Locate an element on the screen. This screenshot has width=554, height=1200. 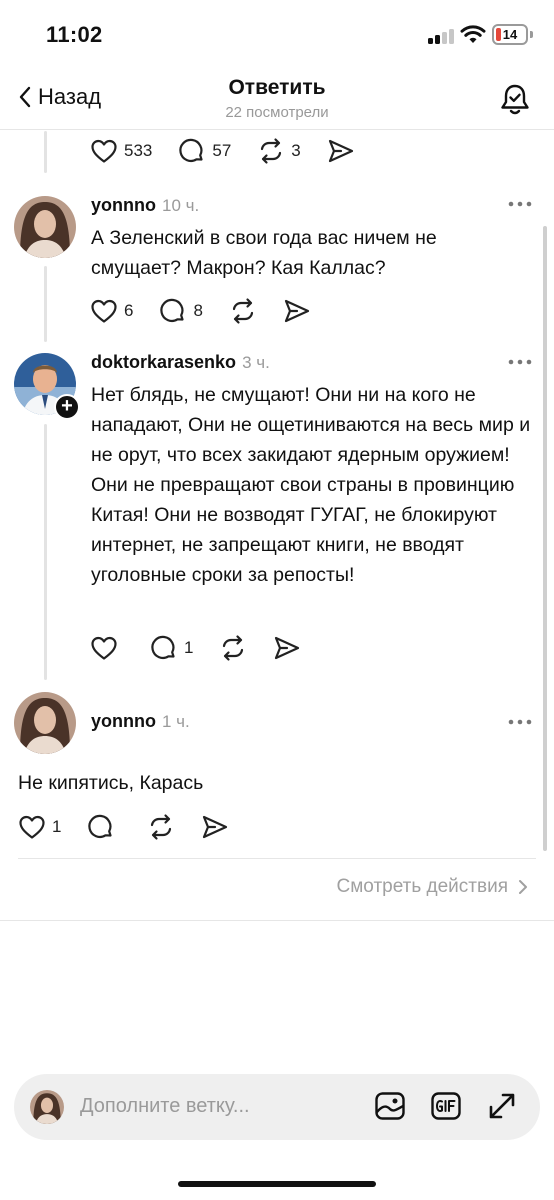
wifi-icon is located at coordinates (473, 34).